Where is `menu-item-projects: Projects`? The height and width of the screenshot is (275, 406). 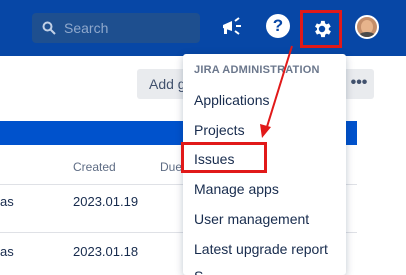 menu-item-projects: Projects is located at coordinates (219, 130).